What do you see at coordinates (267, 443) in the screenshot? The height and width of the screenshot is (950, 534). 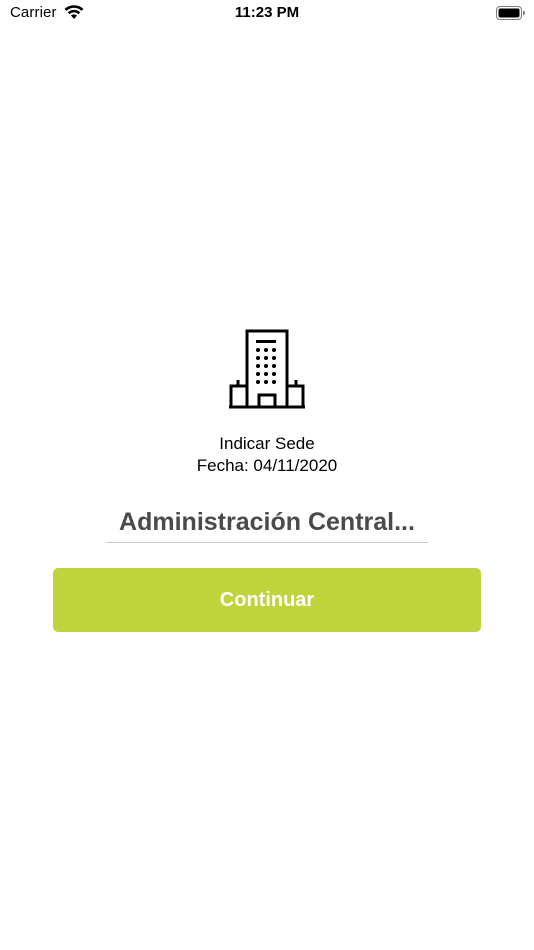 I see `select-site-prompt: Indicar Sede` at bounding box center [267, 443].